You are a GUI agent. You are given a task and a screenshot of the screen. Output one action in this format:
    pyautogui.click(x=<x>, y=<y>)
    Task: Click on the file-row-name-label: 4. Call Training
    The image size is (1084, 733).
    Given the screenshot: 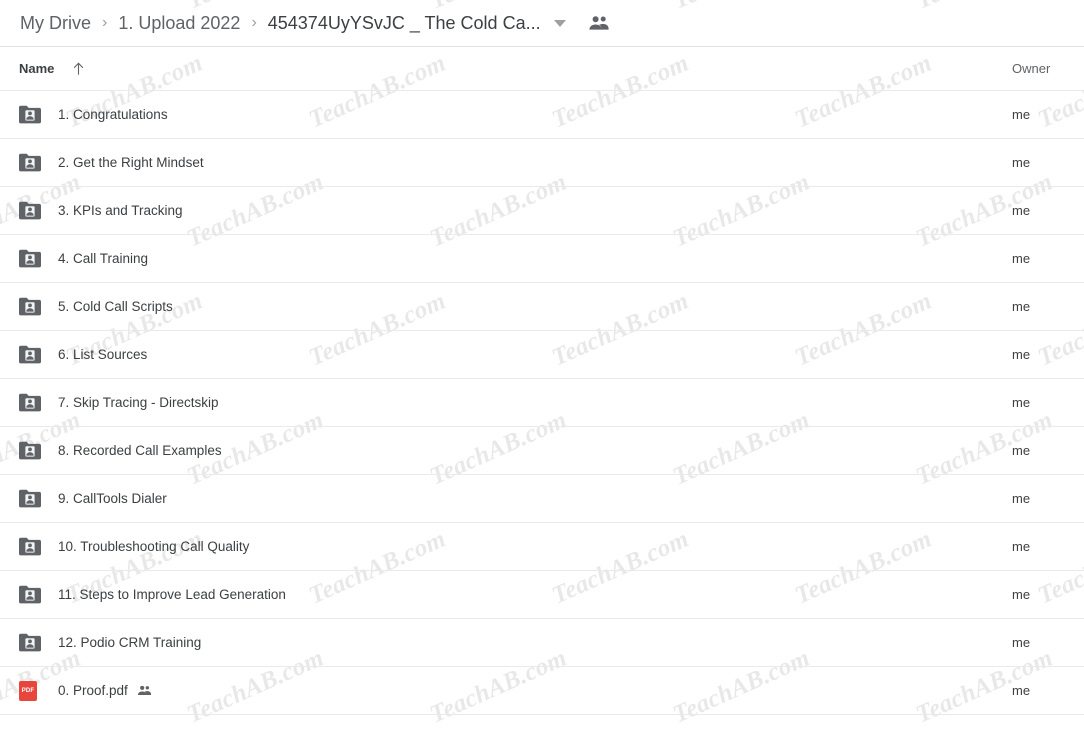 What is the action you would take?
    pyautogui.click(x=103, y=258)
    